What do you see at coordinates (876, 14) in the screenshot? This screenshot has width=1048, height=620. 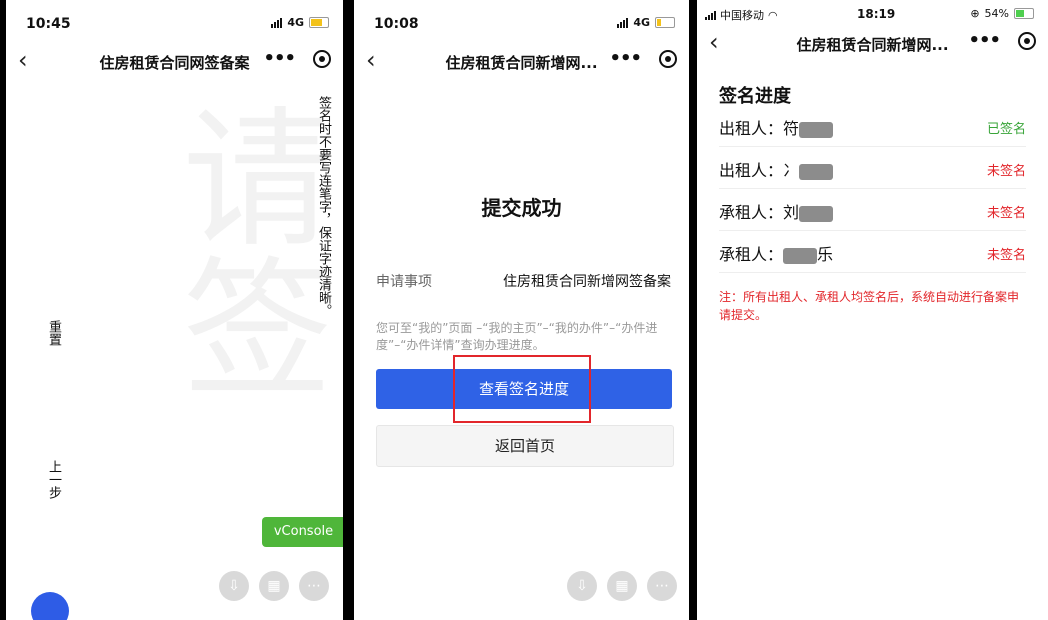 I see `status-time: 18:19` at bounding box center [876, 14].